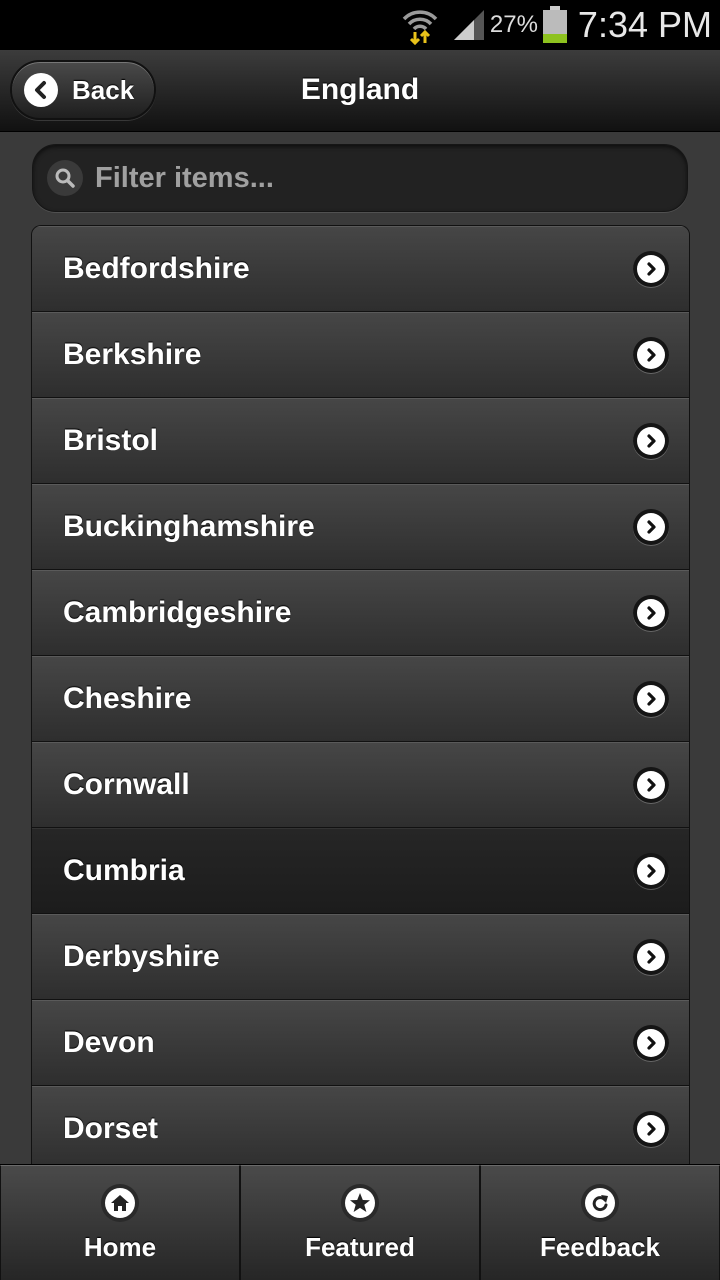 This screenshot has width=720, height=1280. Describe the element at coordinates (41, 90) in the screenshot. I see `chevron-left-icon` at that location.